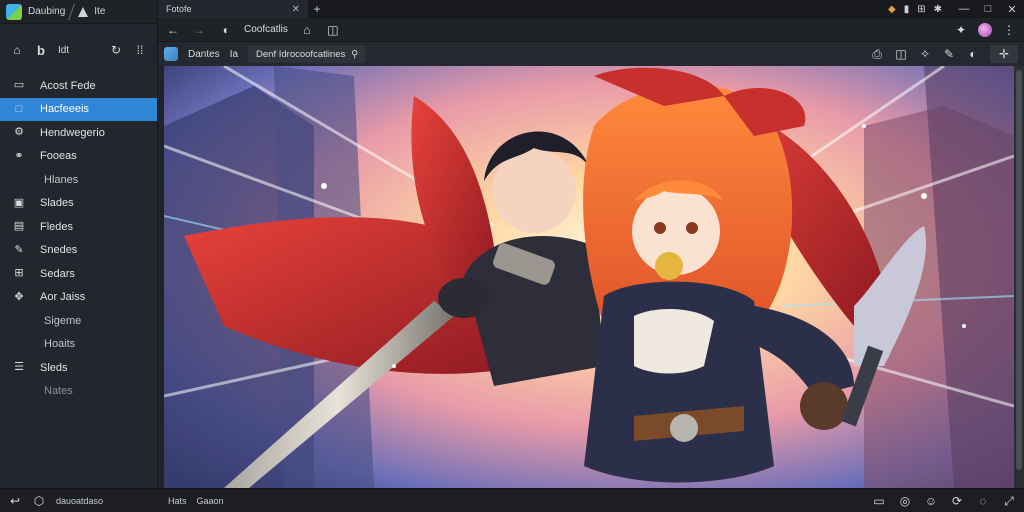 This screenshot has height=512, width=1024. I want to click on menu-icon: ⋮, so click(1009, 30).